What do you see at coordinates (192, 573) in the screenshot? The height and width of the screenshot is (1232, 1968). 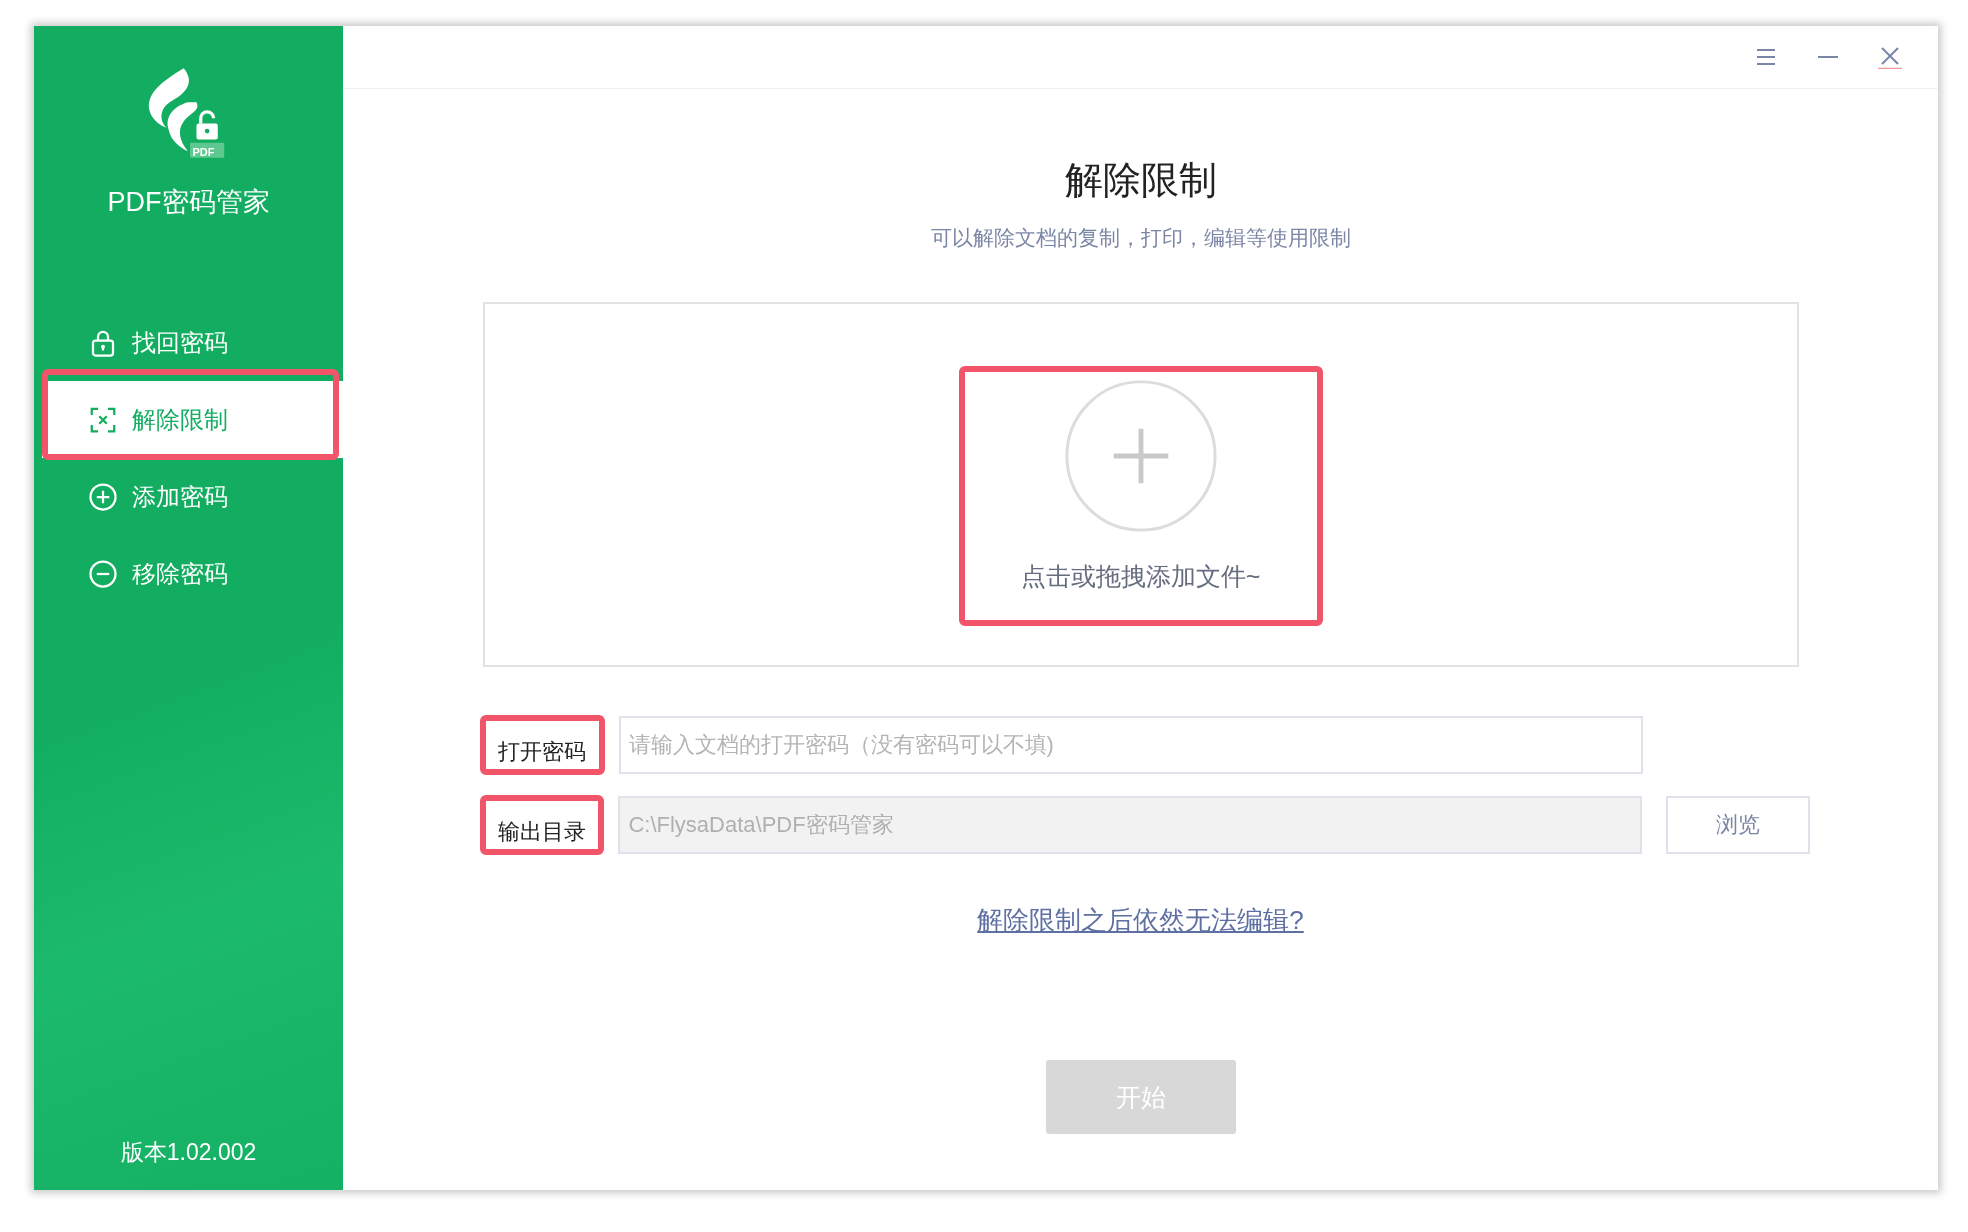 I see `sidebar-nav-item: 移除密码` at bounding box center [192, 573].